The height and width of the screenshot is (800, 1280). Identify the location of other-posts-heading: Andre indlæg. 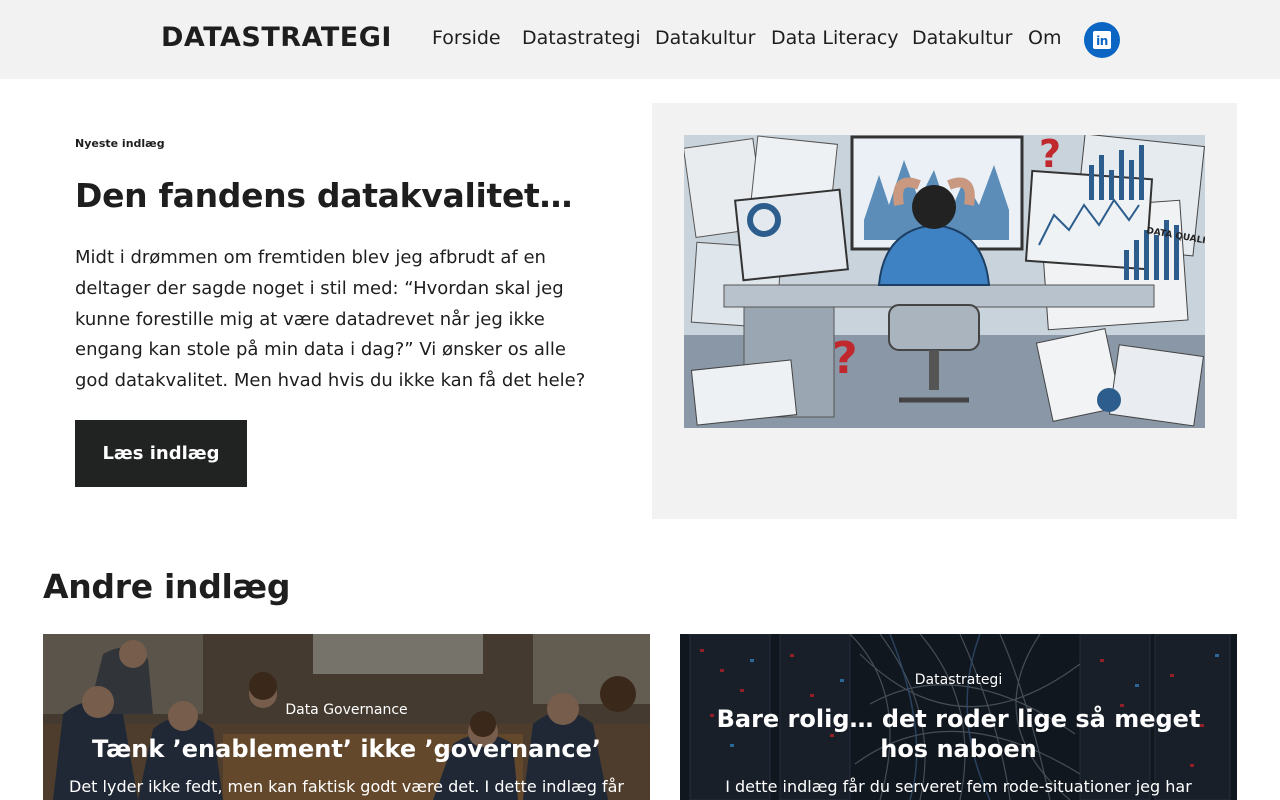
(167, 586).